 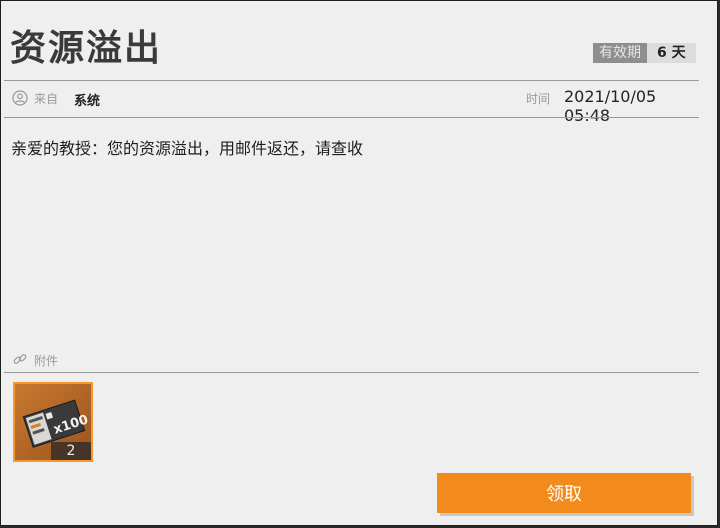 What do you see at coordinates (71, 451) in the screenshot?
I see `item-count-badge: 2` at bounding box center [71, 451].